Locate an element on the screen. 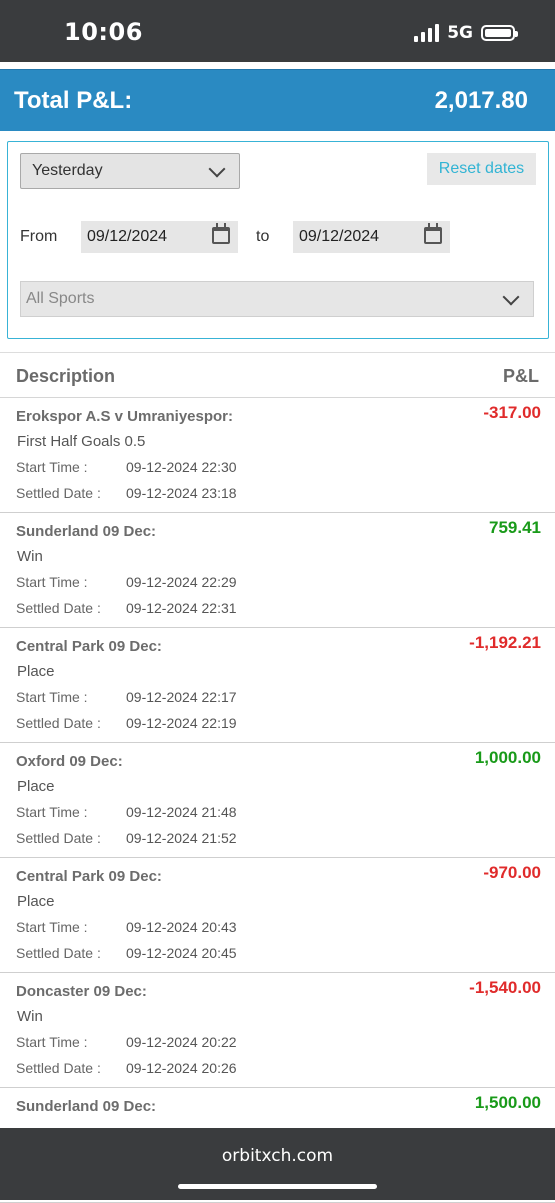 This screenshot has height=1203, width=555. settled-date-value: 09-12-2024 20:26 is located at coordinates (181, 1068).